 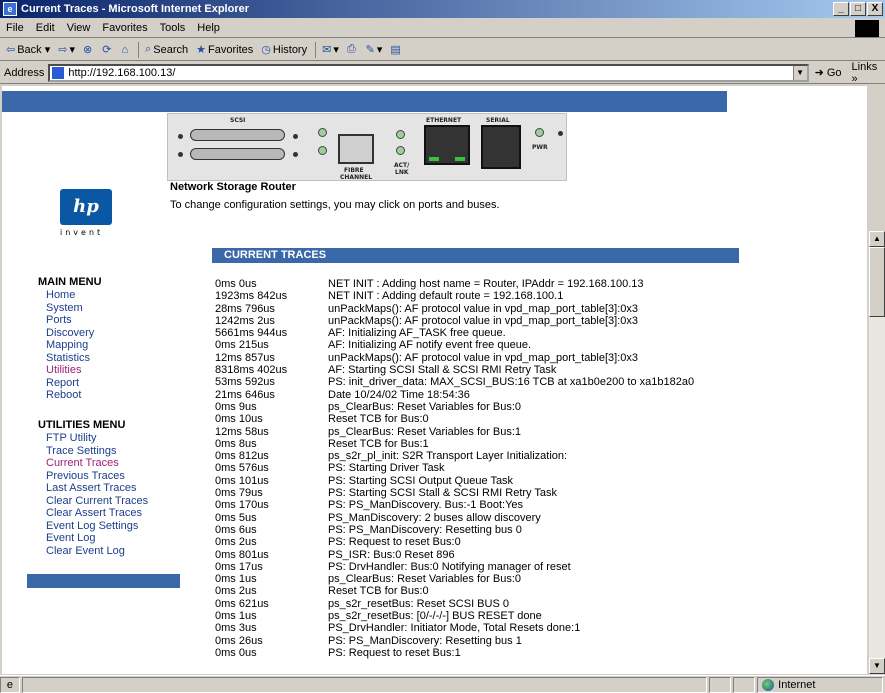 What do you see at coordinates (93, 438) in the screenshot?
I see `menu-link-ftp-utility: FTP Utility` at bounding box center [93, 438].